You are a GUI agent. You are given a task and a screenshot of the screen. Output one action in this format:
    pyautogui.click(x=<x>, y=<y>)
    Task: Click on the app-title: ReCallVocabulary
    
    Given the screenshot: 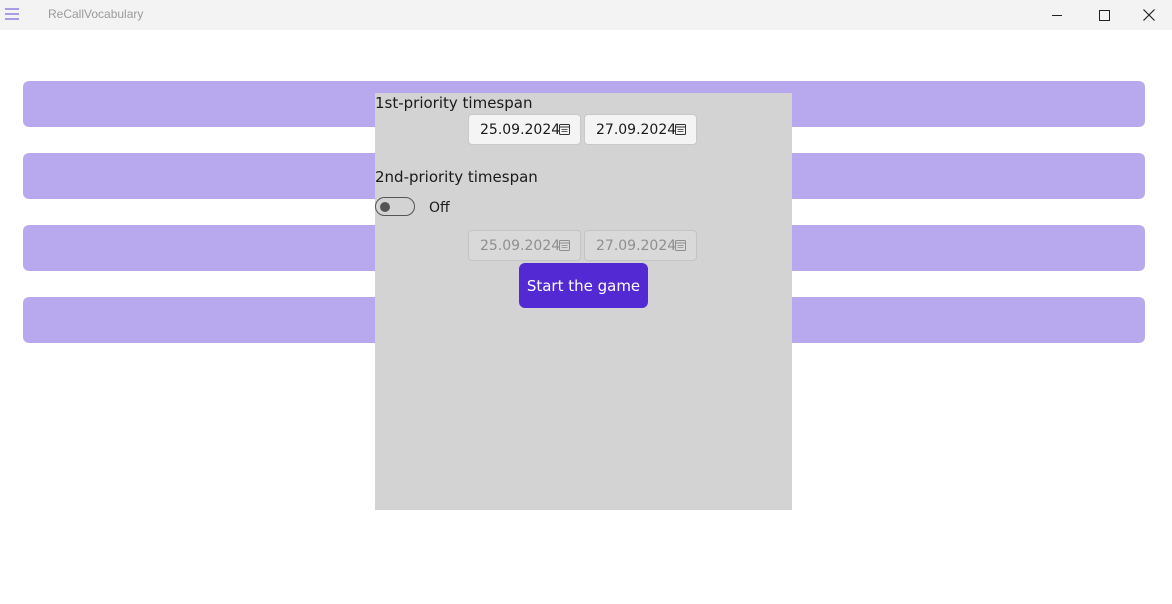 What is the action you would take?
    pyautogui.click(x=96, y=14)
    